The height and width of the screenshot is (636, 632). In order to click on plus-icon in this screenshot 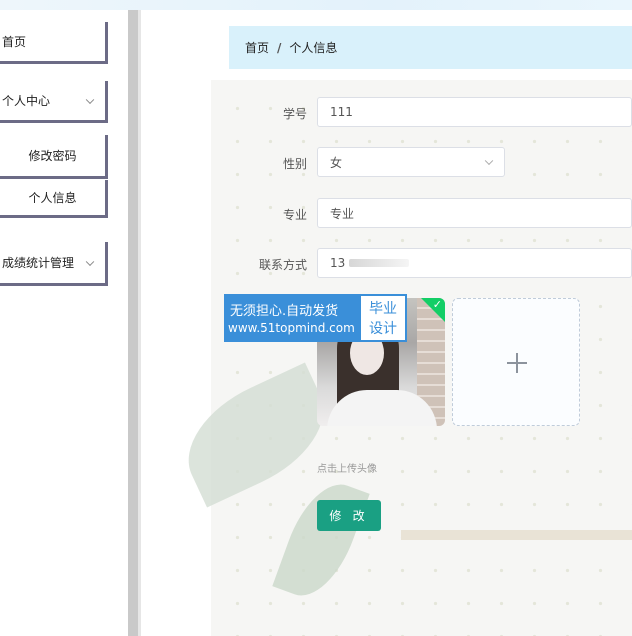, I will do `click(517, 363)`.